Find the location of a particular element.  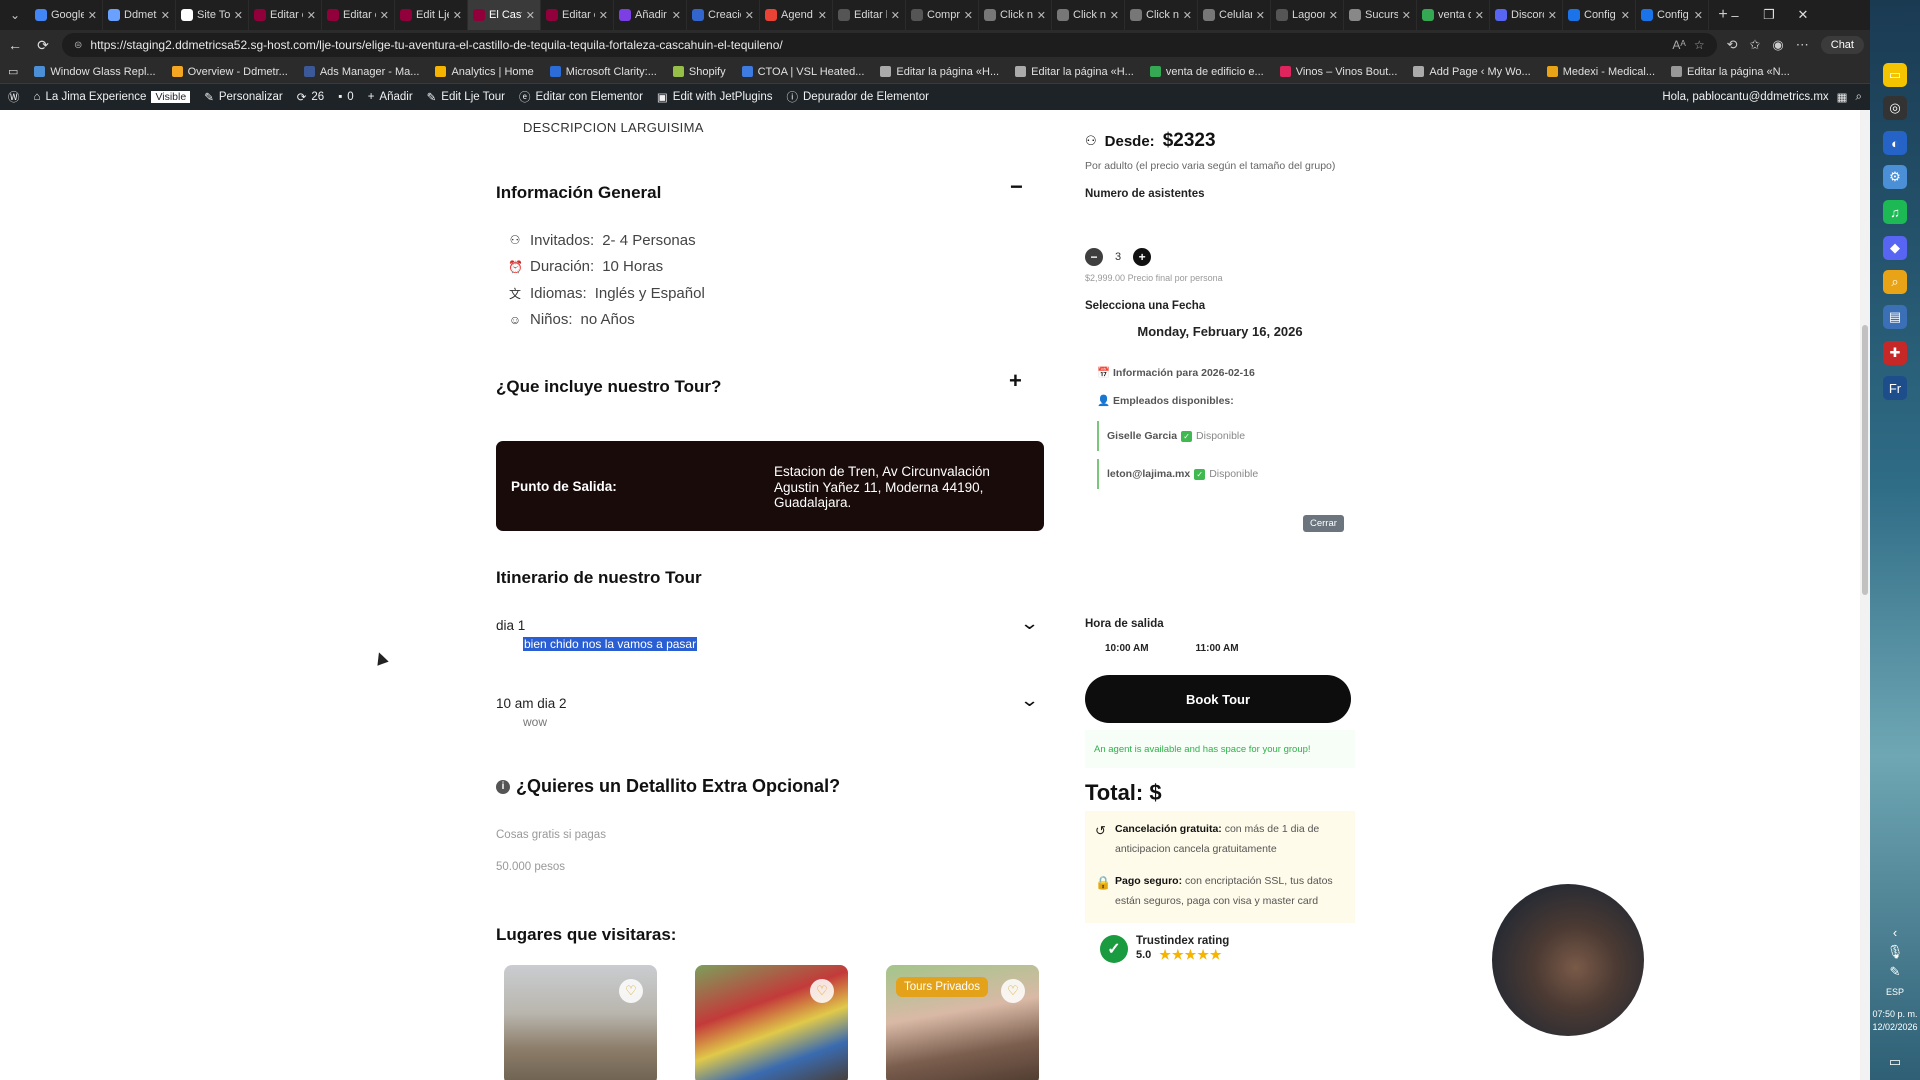

browser-tab: Sucurs ✕ is located at coordinates (1380, 15).